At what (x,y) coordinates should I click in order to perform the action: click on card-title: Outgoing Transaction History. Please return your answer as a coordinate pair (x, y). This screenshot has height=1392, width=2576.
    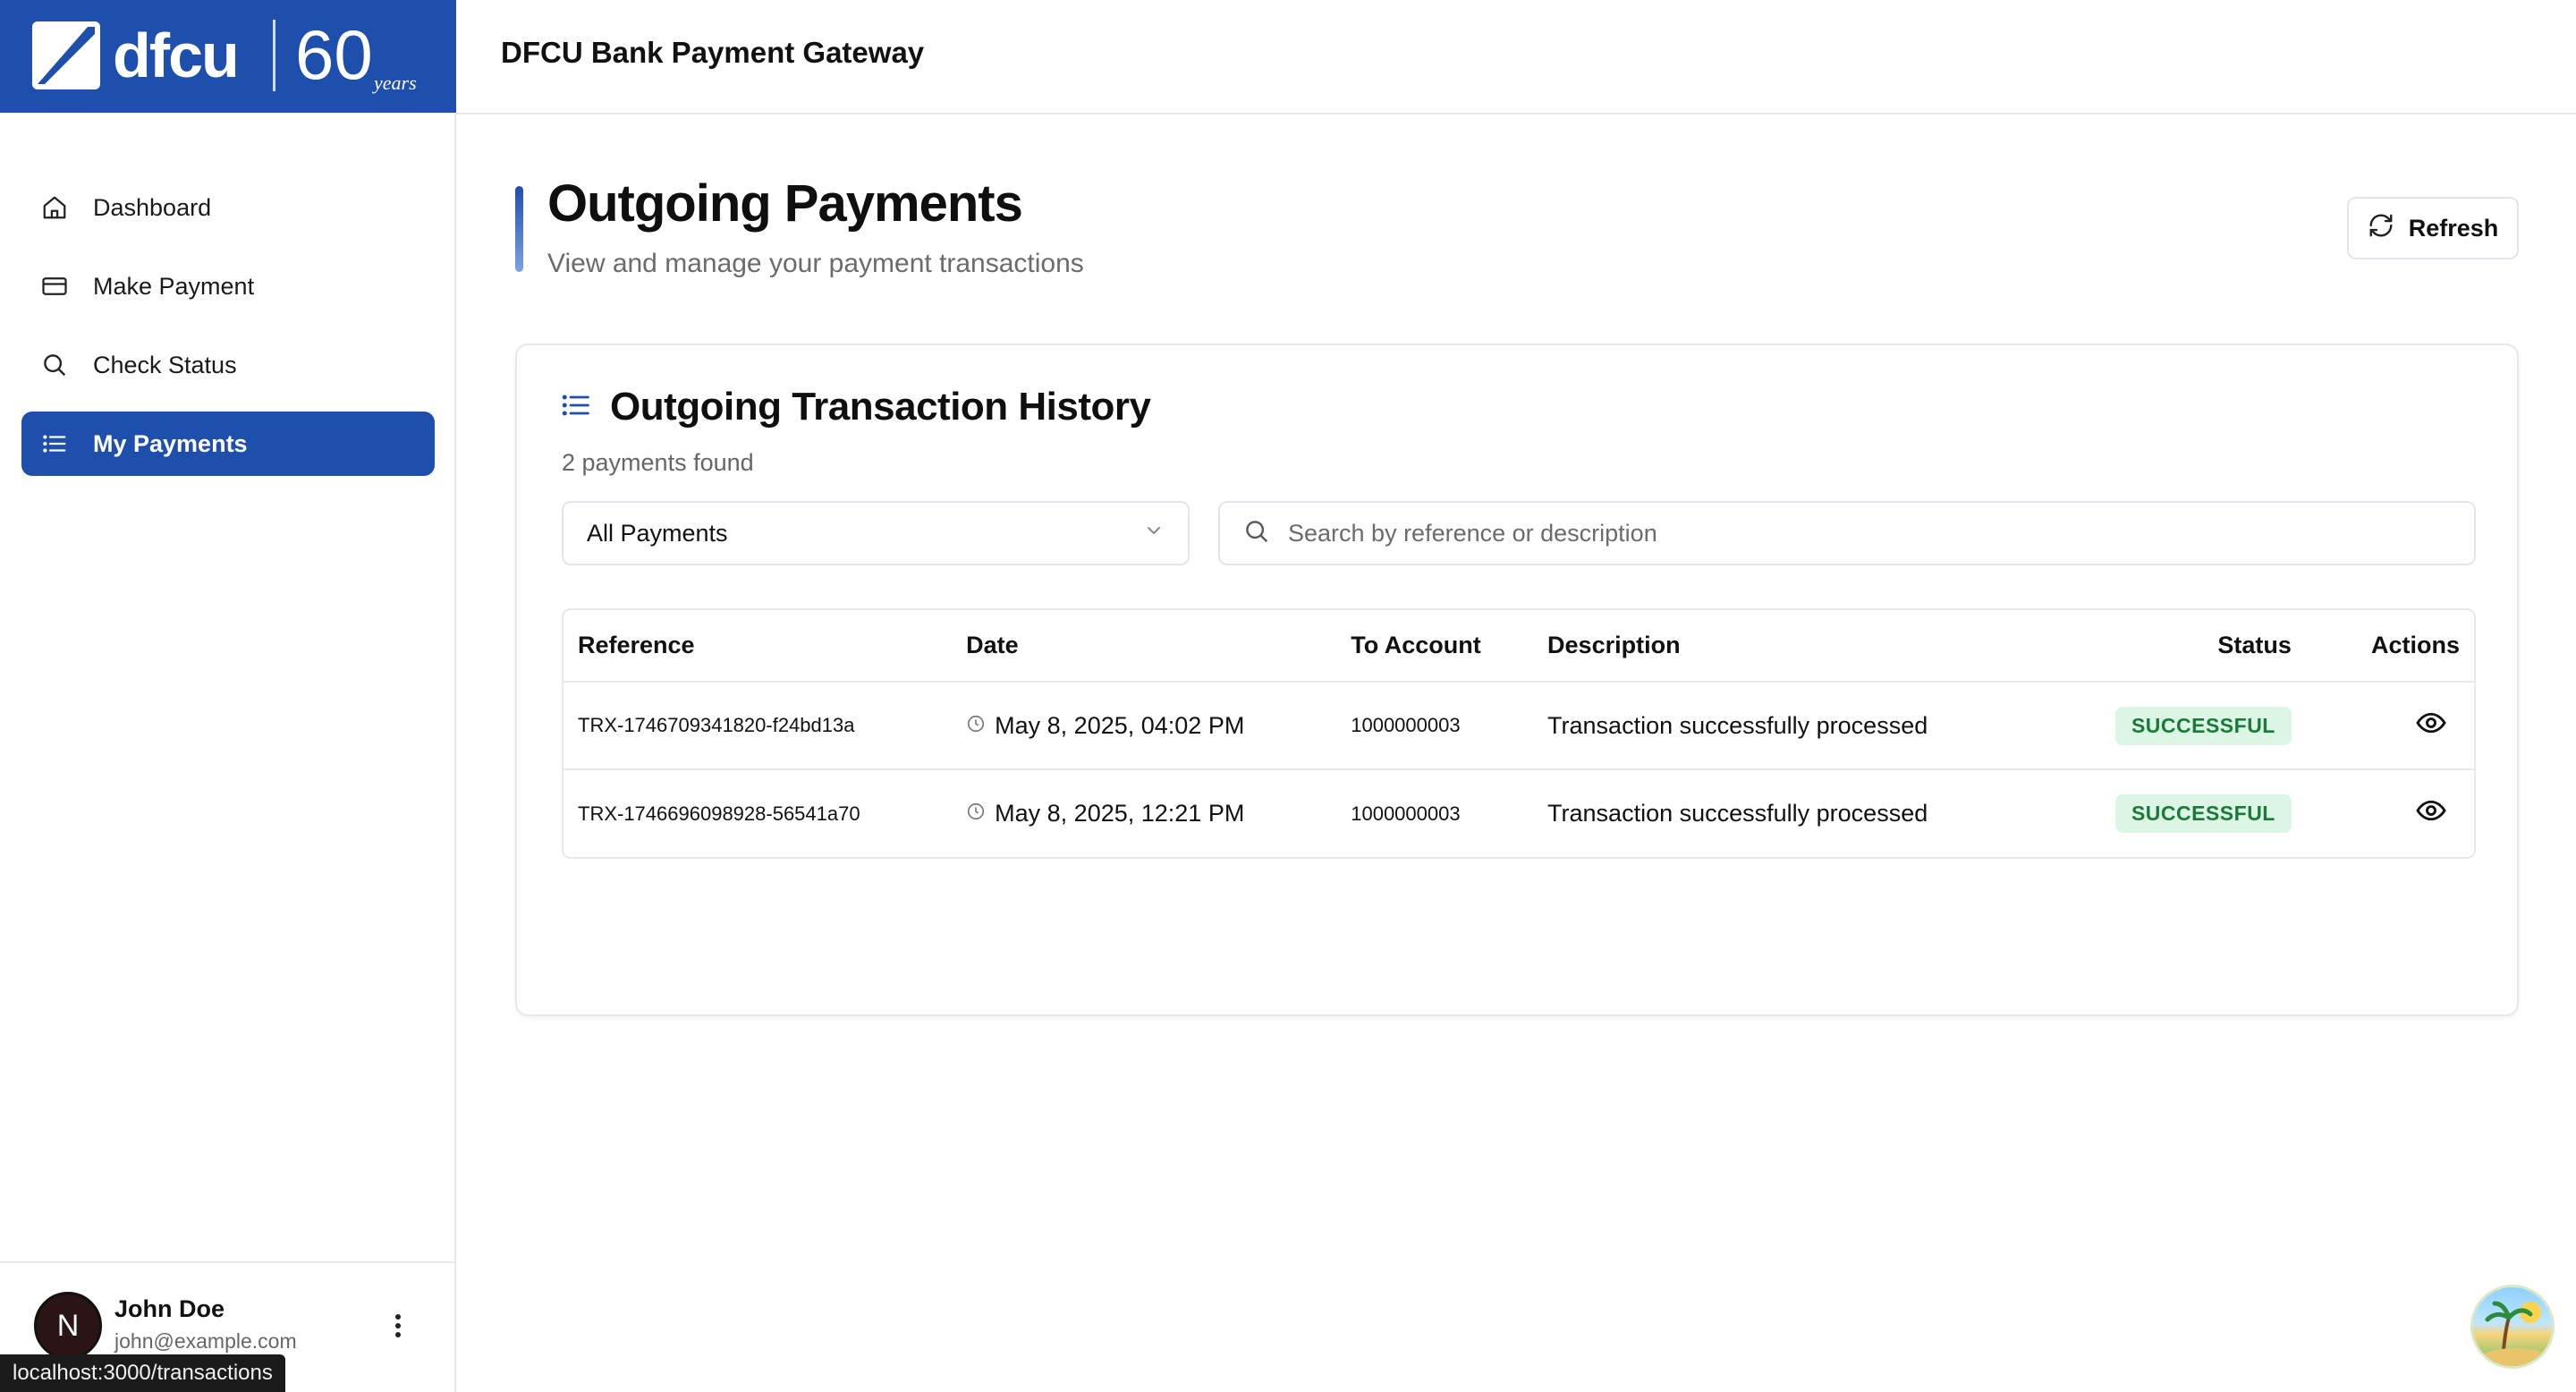
    Looking at the image, I should click on (880, 407).